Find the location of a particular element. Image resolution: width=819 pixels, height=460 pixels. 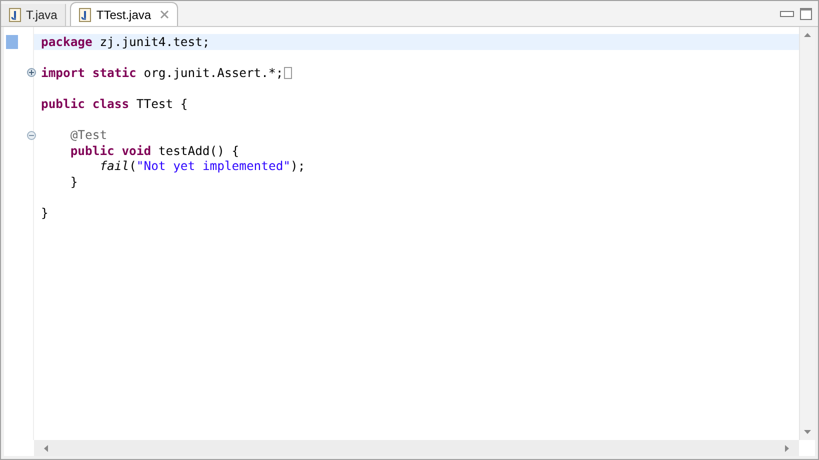

vertical-scrollbar is located at coordinates (807, 233).